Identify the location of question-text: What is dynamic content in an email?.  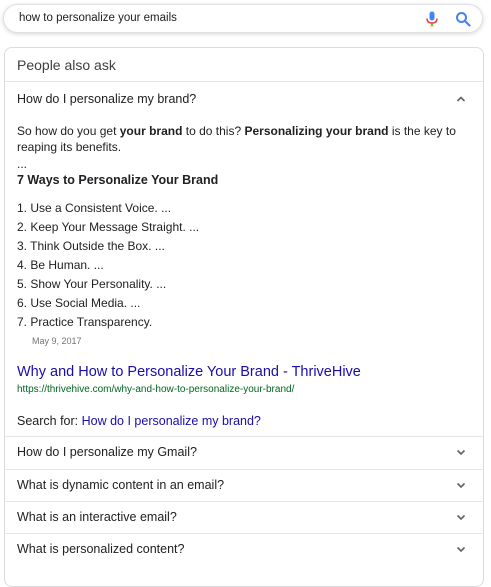
(120, 485).